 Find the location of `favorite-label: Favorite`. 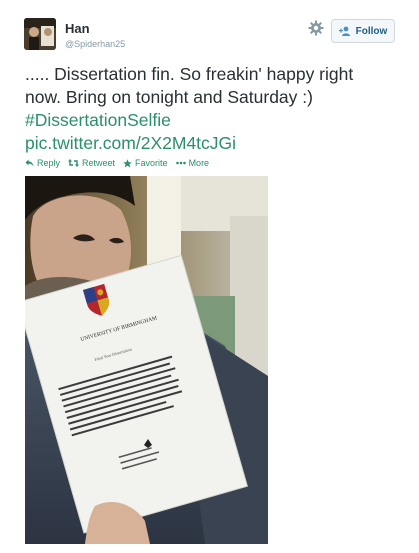

favorite-label: Favorite is located at coordinates (151, 163).